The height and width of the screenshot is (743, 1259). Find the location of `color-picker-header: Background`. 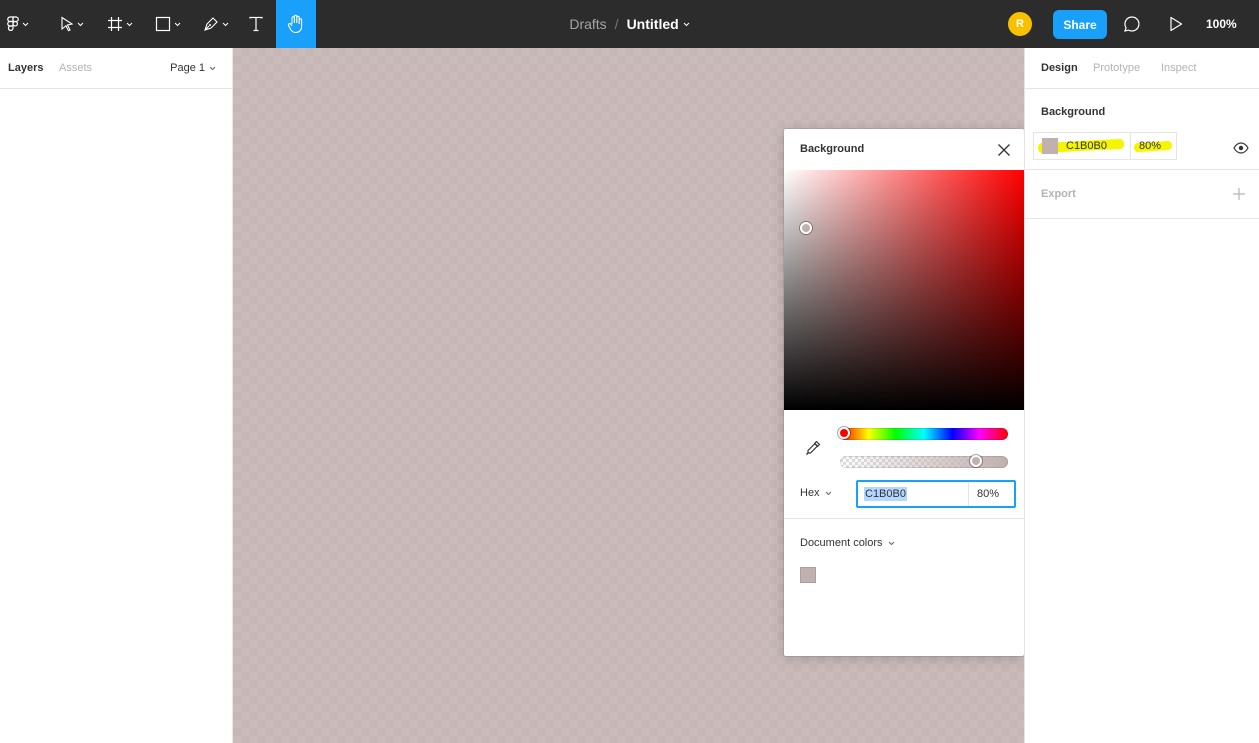

color-picker-header: Background is located at coordinates (904, 149).